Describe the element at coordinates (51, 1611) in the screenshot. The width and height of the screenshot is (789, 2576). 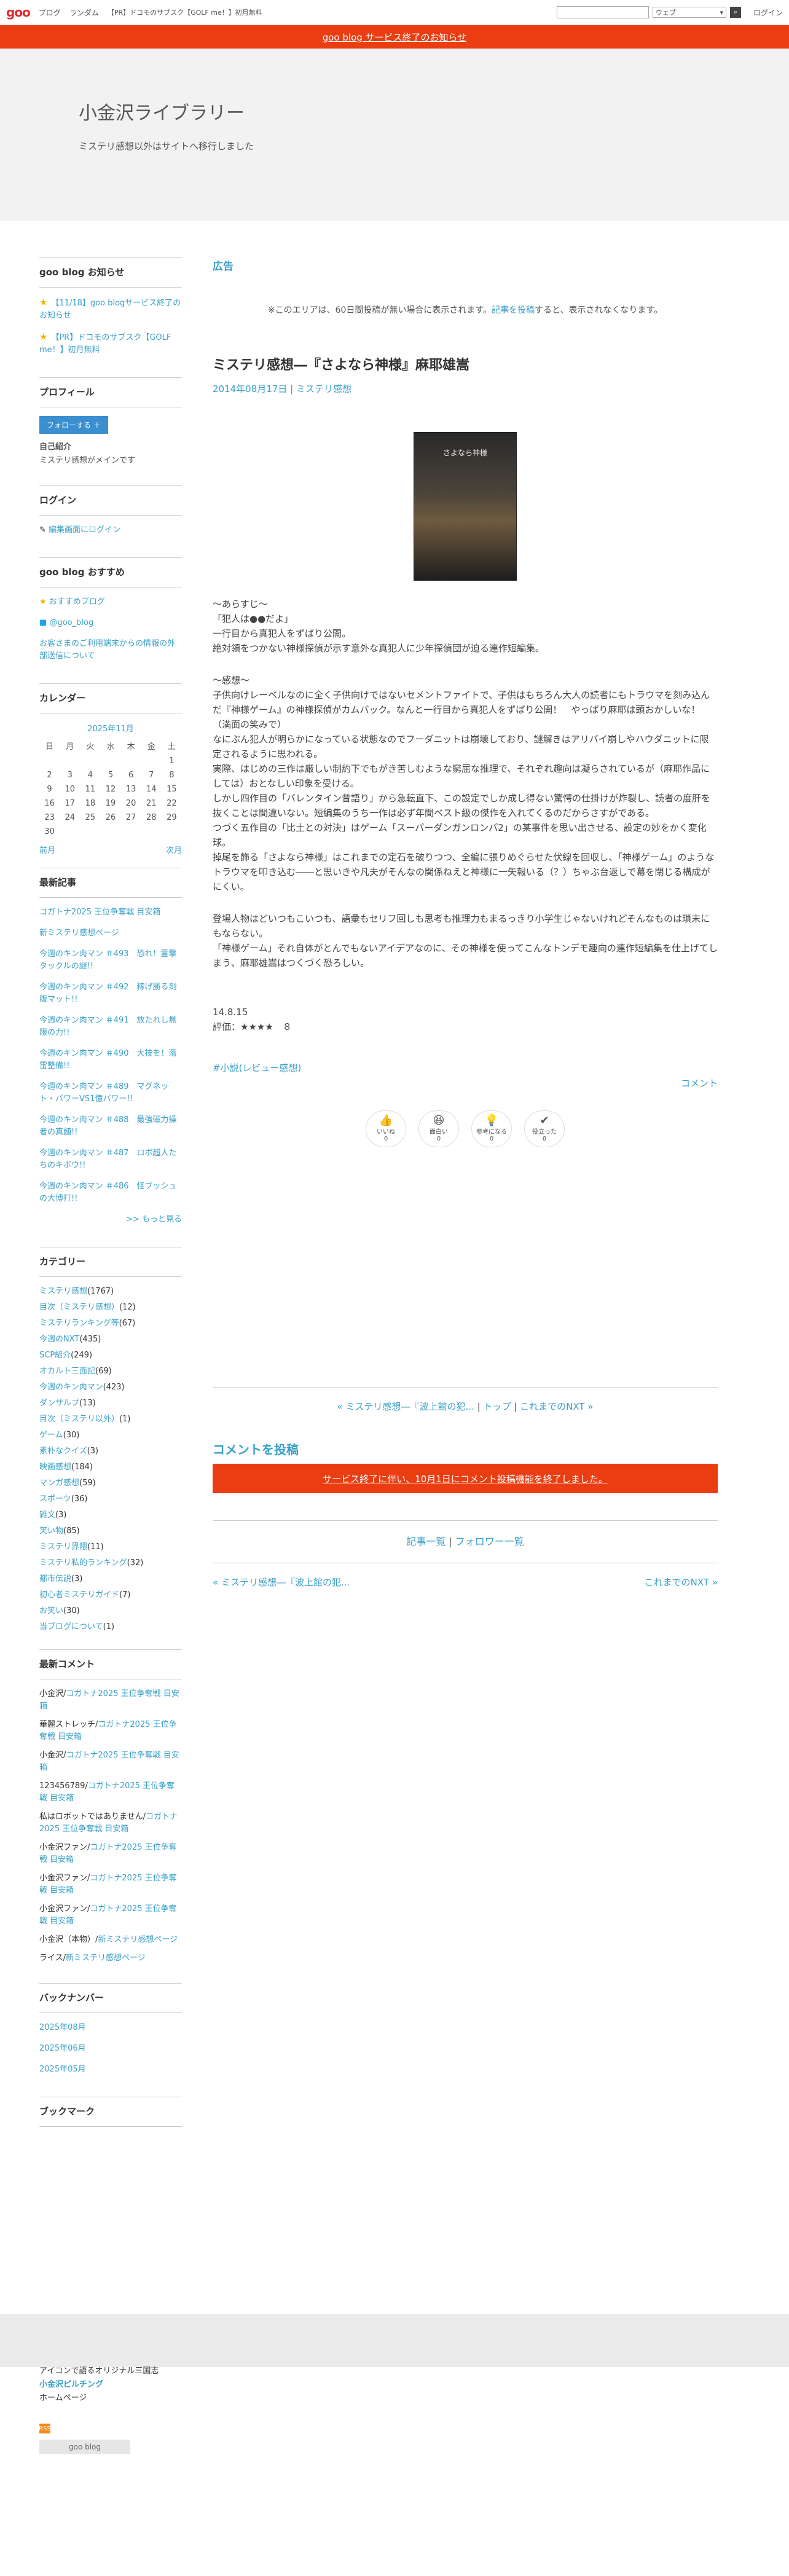
I see `category-link: お笑い` at that location.